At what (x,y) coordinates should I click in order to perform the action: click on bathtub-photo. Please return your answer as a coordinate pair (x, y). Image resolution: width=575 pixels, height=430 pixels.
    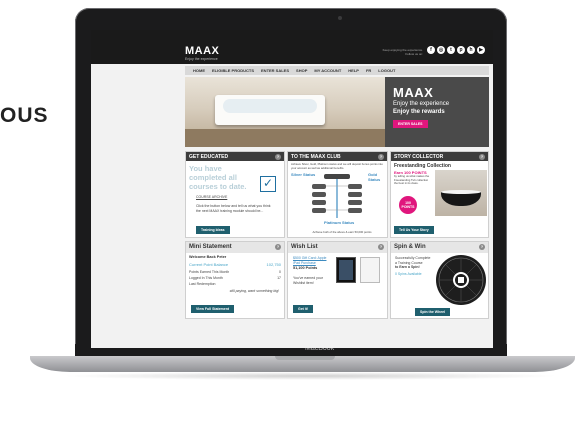
    Looking at the image, I should click on (285, 112).